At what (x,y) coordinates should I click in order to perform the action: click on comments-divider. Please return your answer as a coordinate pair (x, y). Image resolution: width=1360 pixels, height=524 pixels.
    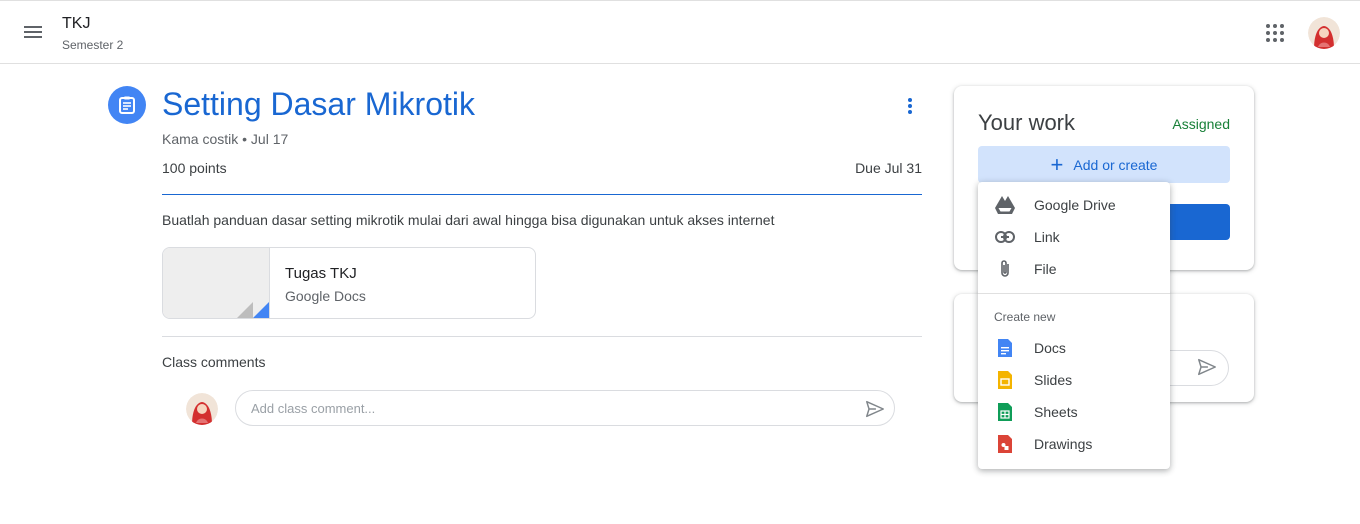
    Looking at the image, I should click on (542, 336).